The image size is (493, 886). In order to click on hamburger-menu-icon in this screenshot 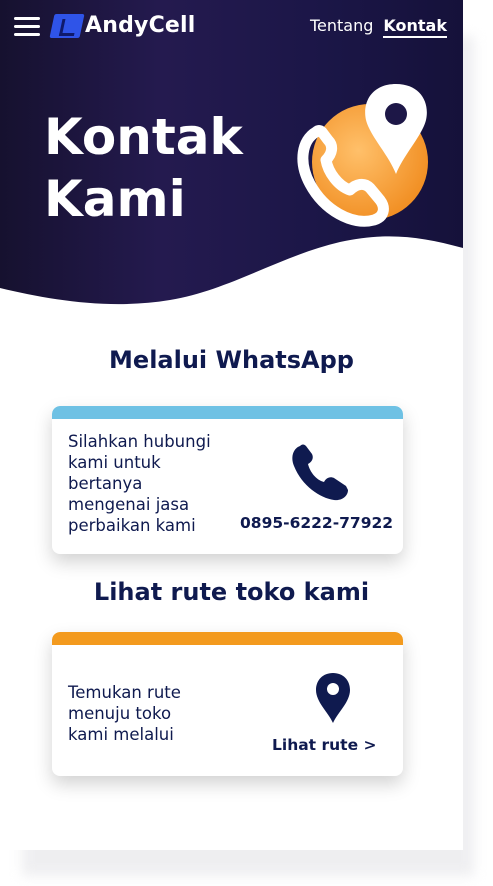, I will do `click(27, 27)`.